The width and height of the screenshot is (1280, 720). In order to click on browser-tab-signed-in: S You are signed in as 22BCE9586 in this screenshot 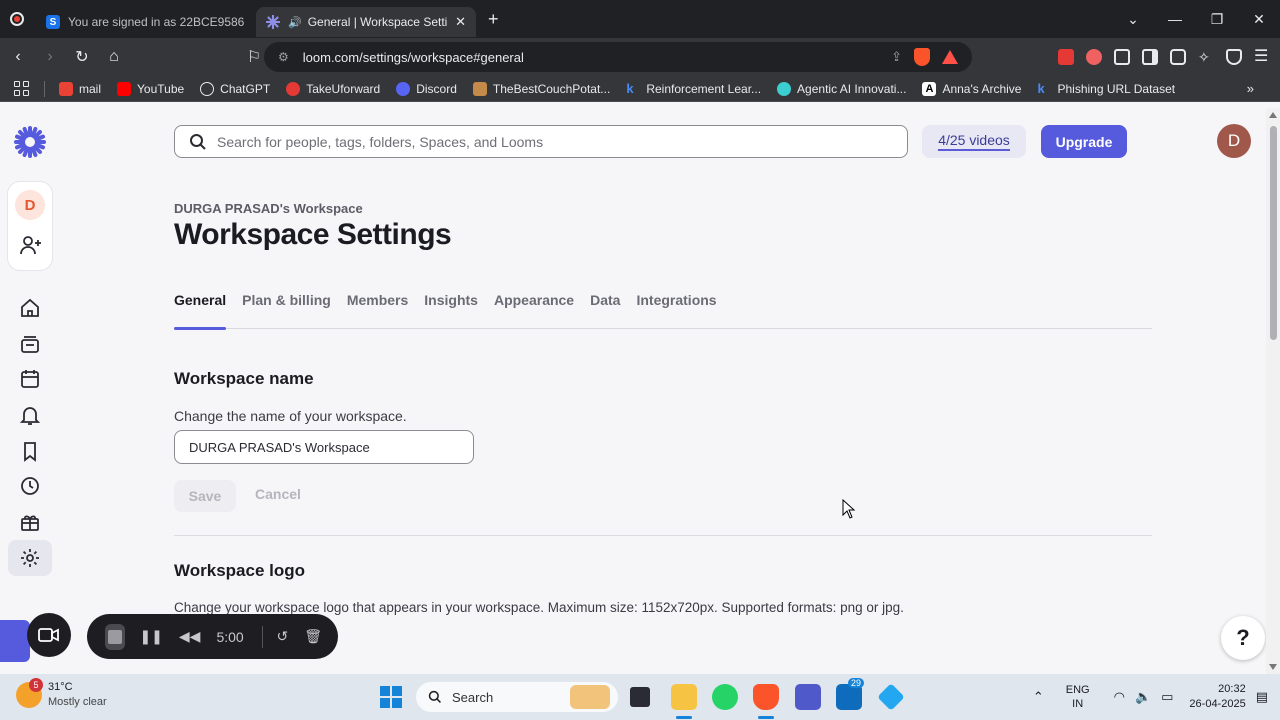, I will do `click(146, 22)`.